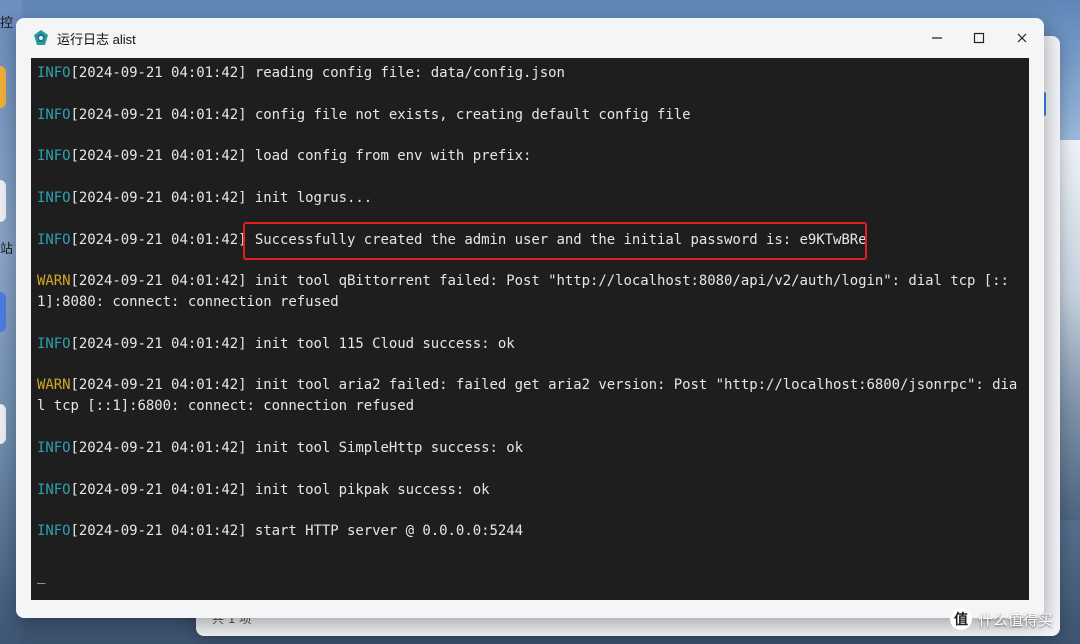 The image size is (1080, 644). I want to click on watermark: 值 什么值得买, so click(1001, 619).